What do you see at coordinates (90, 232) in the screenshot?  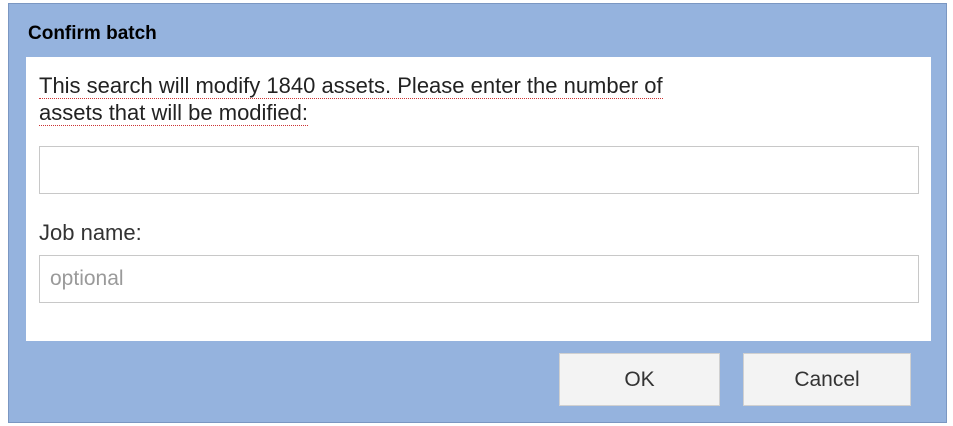 I see `job-name-label: Job name:` at bounding box center [90, 232].